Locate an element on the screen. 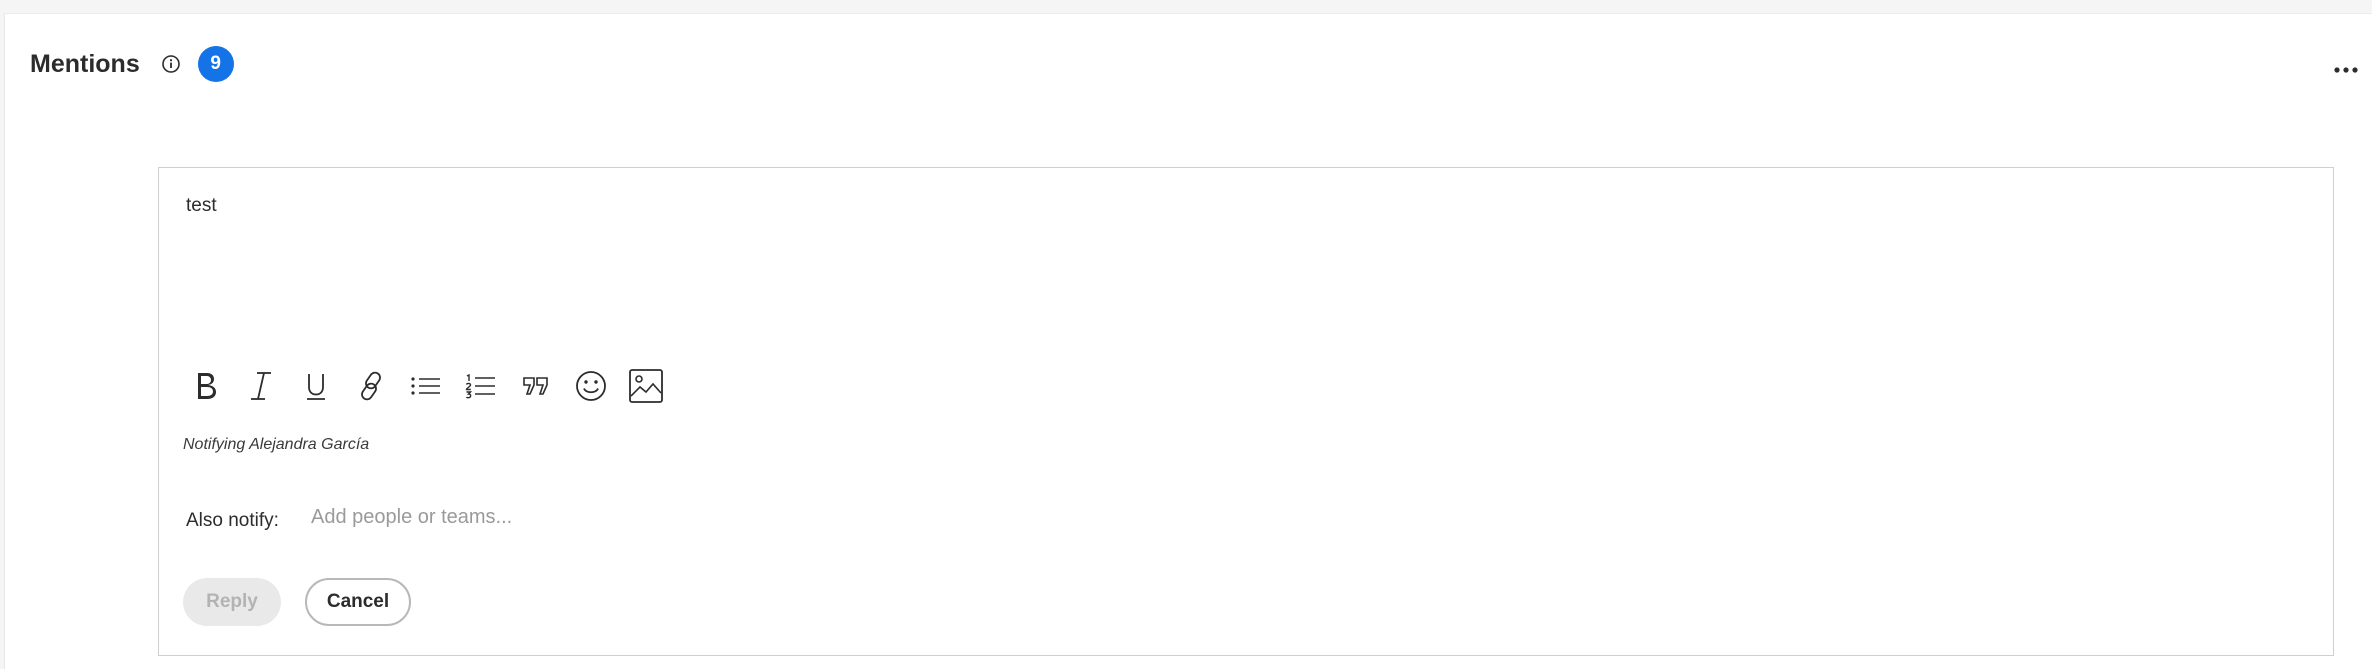 Image resolution: width=2372 pixels, height=669 pixels. underline-button is located at coordinates (316, 386).